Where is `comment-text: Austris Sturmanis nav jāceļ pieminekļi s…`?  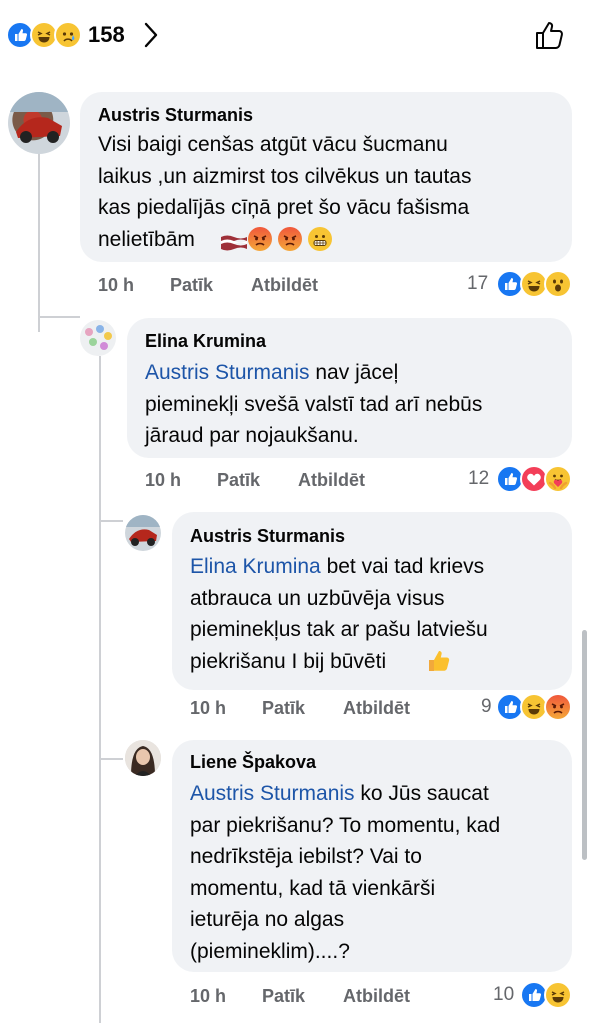 comment-text: Austris Sturmanis nav jāceļ pieminekļi s… is located at coordinates (314, 404).